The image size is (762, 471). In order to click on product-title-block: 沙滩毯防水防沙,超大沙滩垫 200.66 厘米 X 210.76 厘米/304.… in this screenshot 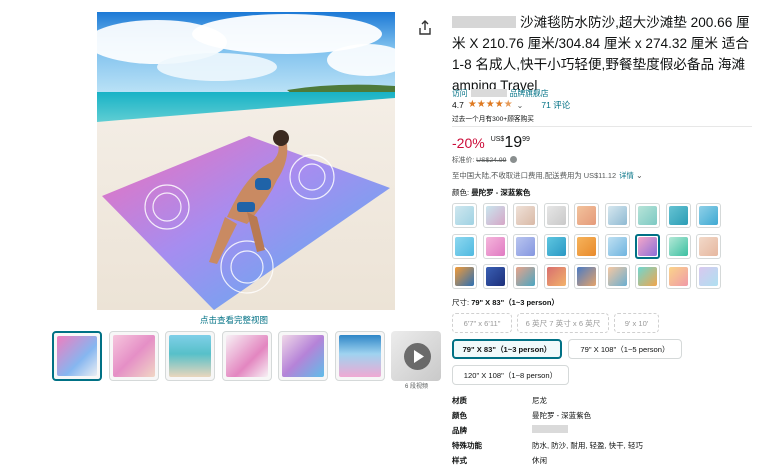, I will do `click(602, 54)`.